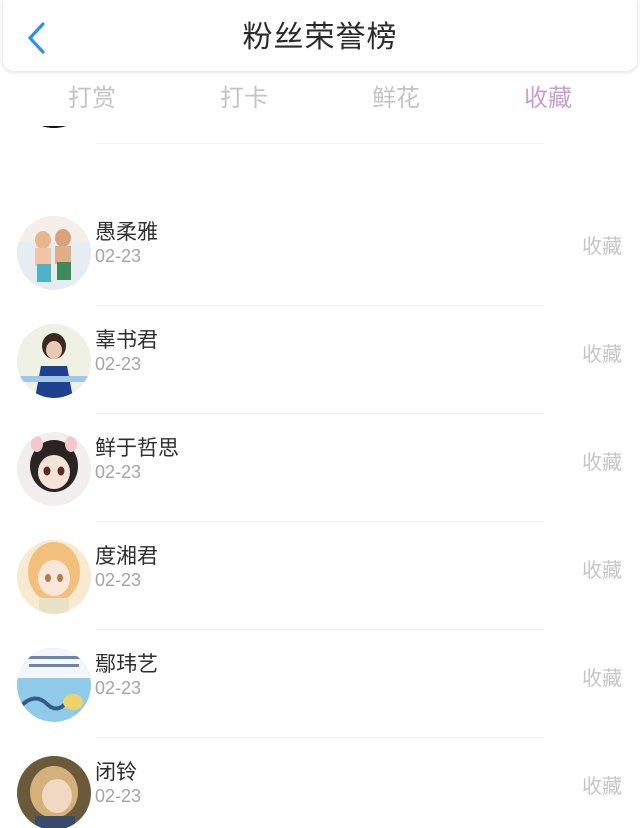  I want to click on item-name: 鲜于哲思, so click(137, 448).